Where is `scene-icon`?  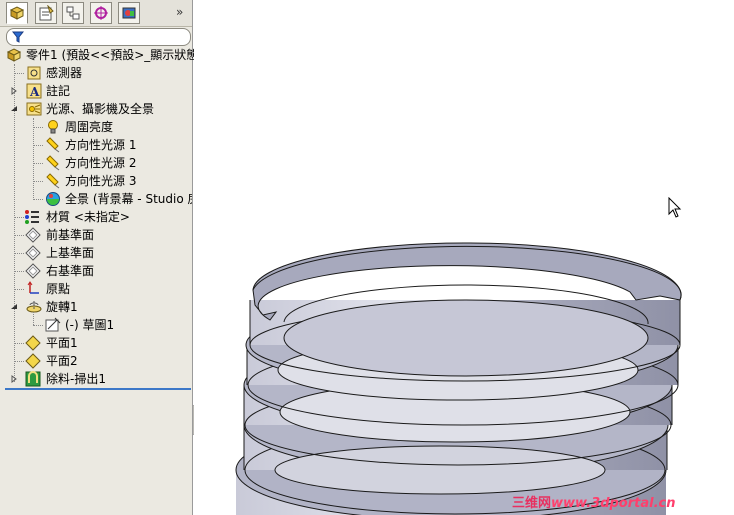
scene-icon is located at coordinates (53, 199).